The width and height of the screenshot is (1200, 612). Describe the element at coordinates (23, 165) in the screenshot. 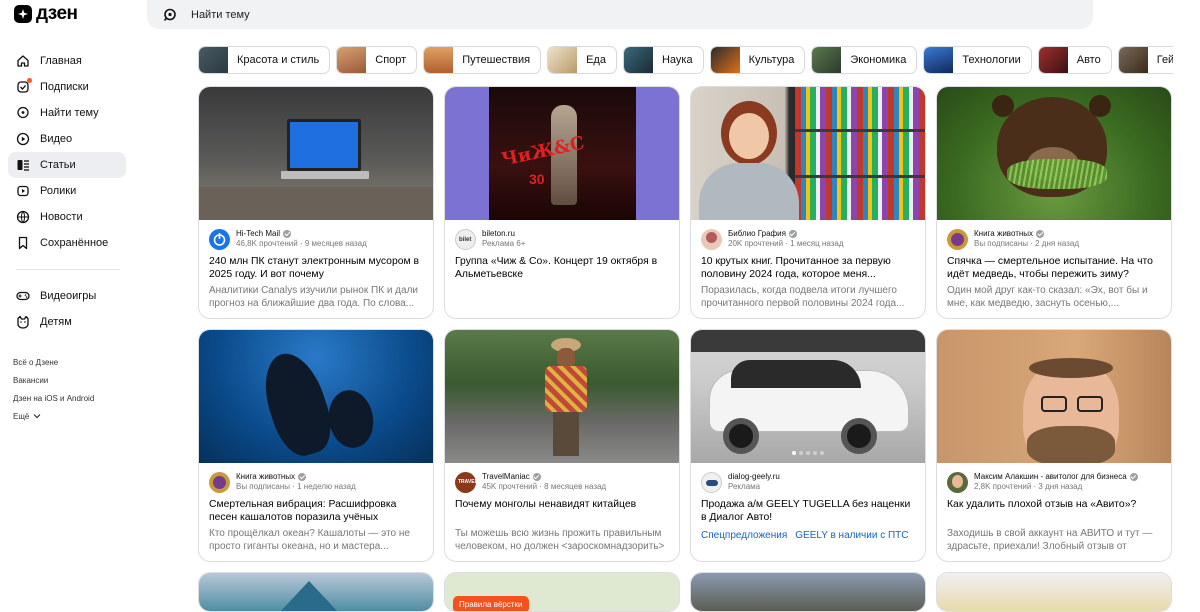

I see `articles-icon` at that location.